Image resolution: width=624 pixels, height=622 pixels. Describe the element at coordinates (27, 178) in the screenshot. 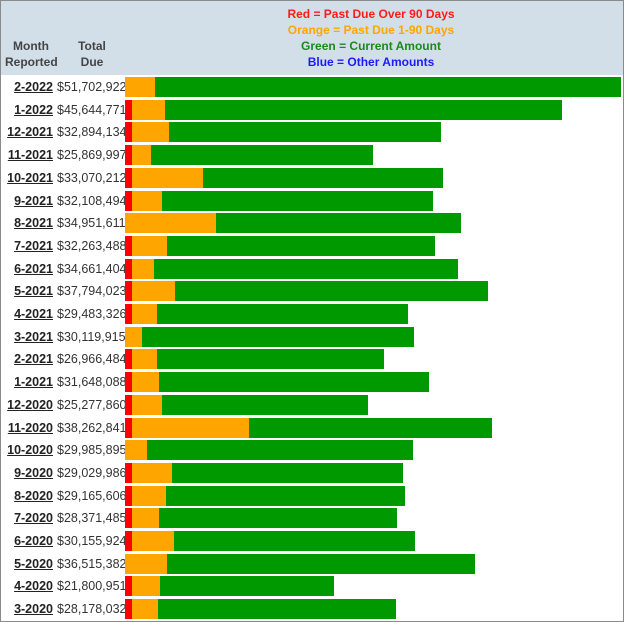

I see `month-link: 10-2021` at that location.